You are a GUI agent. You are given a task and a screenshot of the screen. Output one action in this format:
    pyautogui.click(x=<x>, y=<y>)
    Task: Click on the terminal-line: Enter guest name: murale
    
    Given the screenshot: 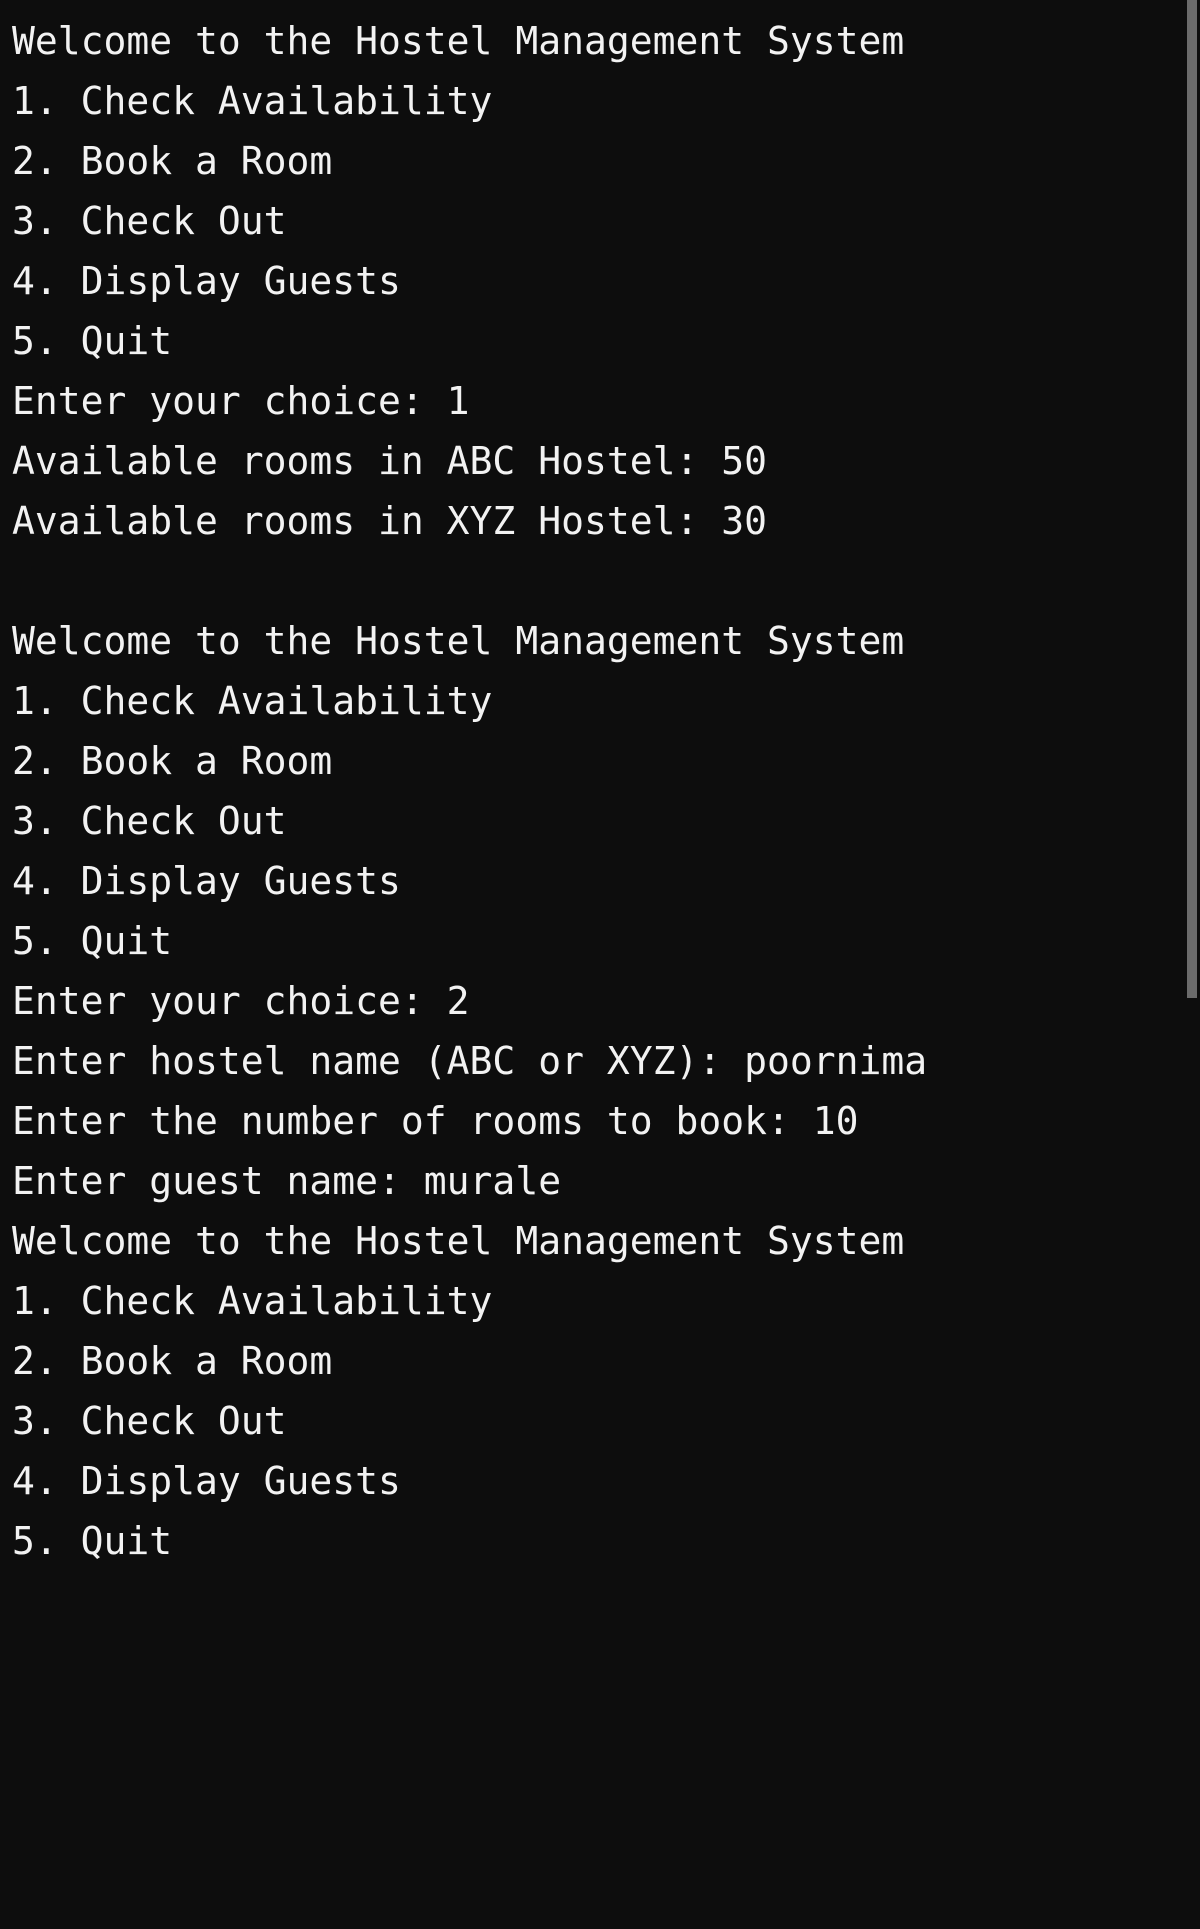 What is the action you would take?
    pyautogui.click(x=287, y=1181)
    